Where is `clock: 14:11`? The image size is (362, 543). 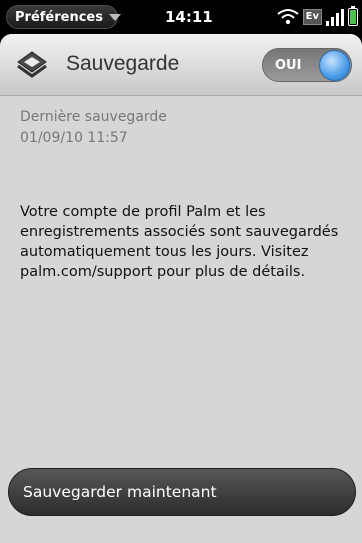 clock: 14:11 is located at coordinates (189, 17).